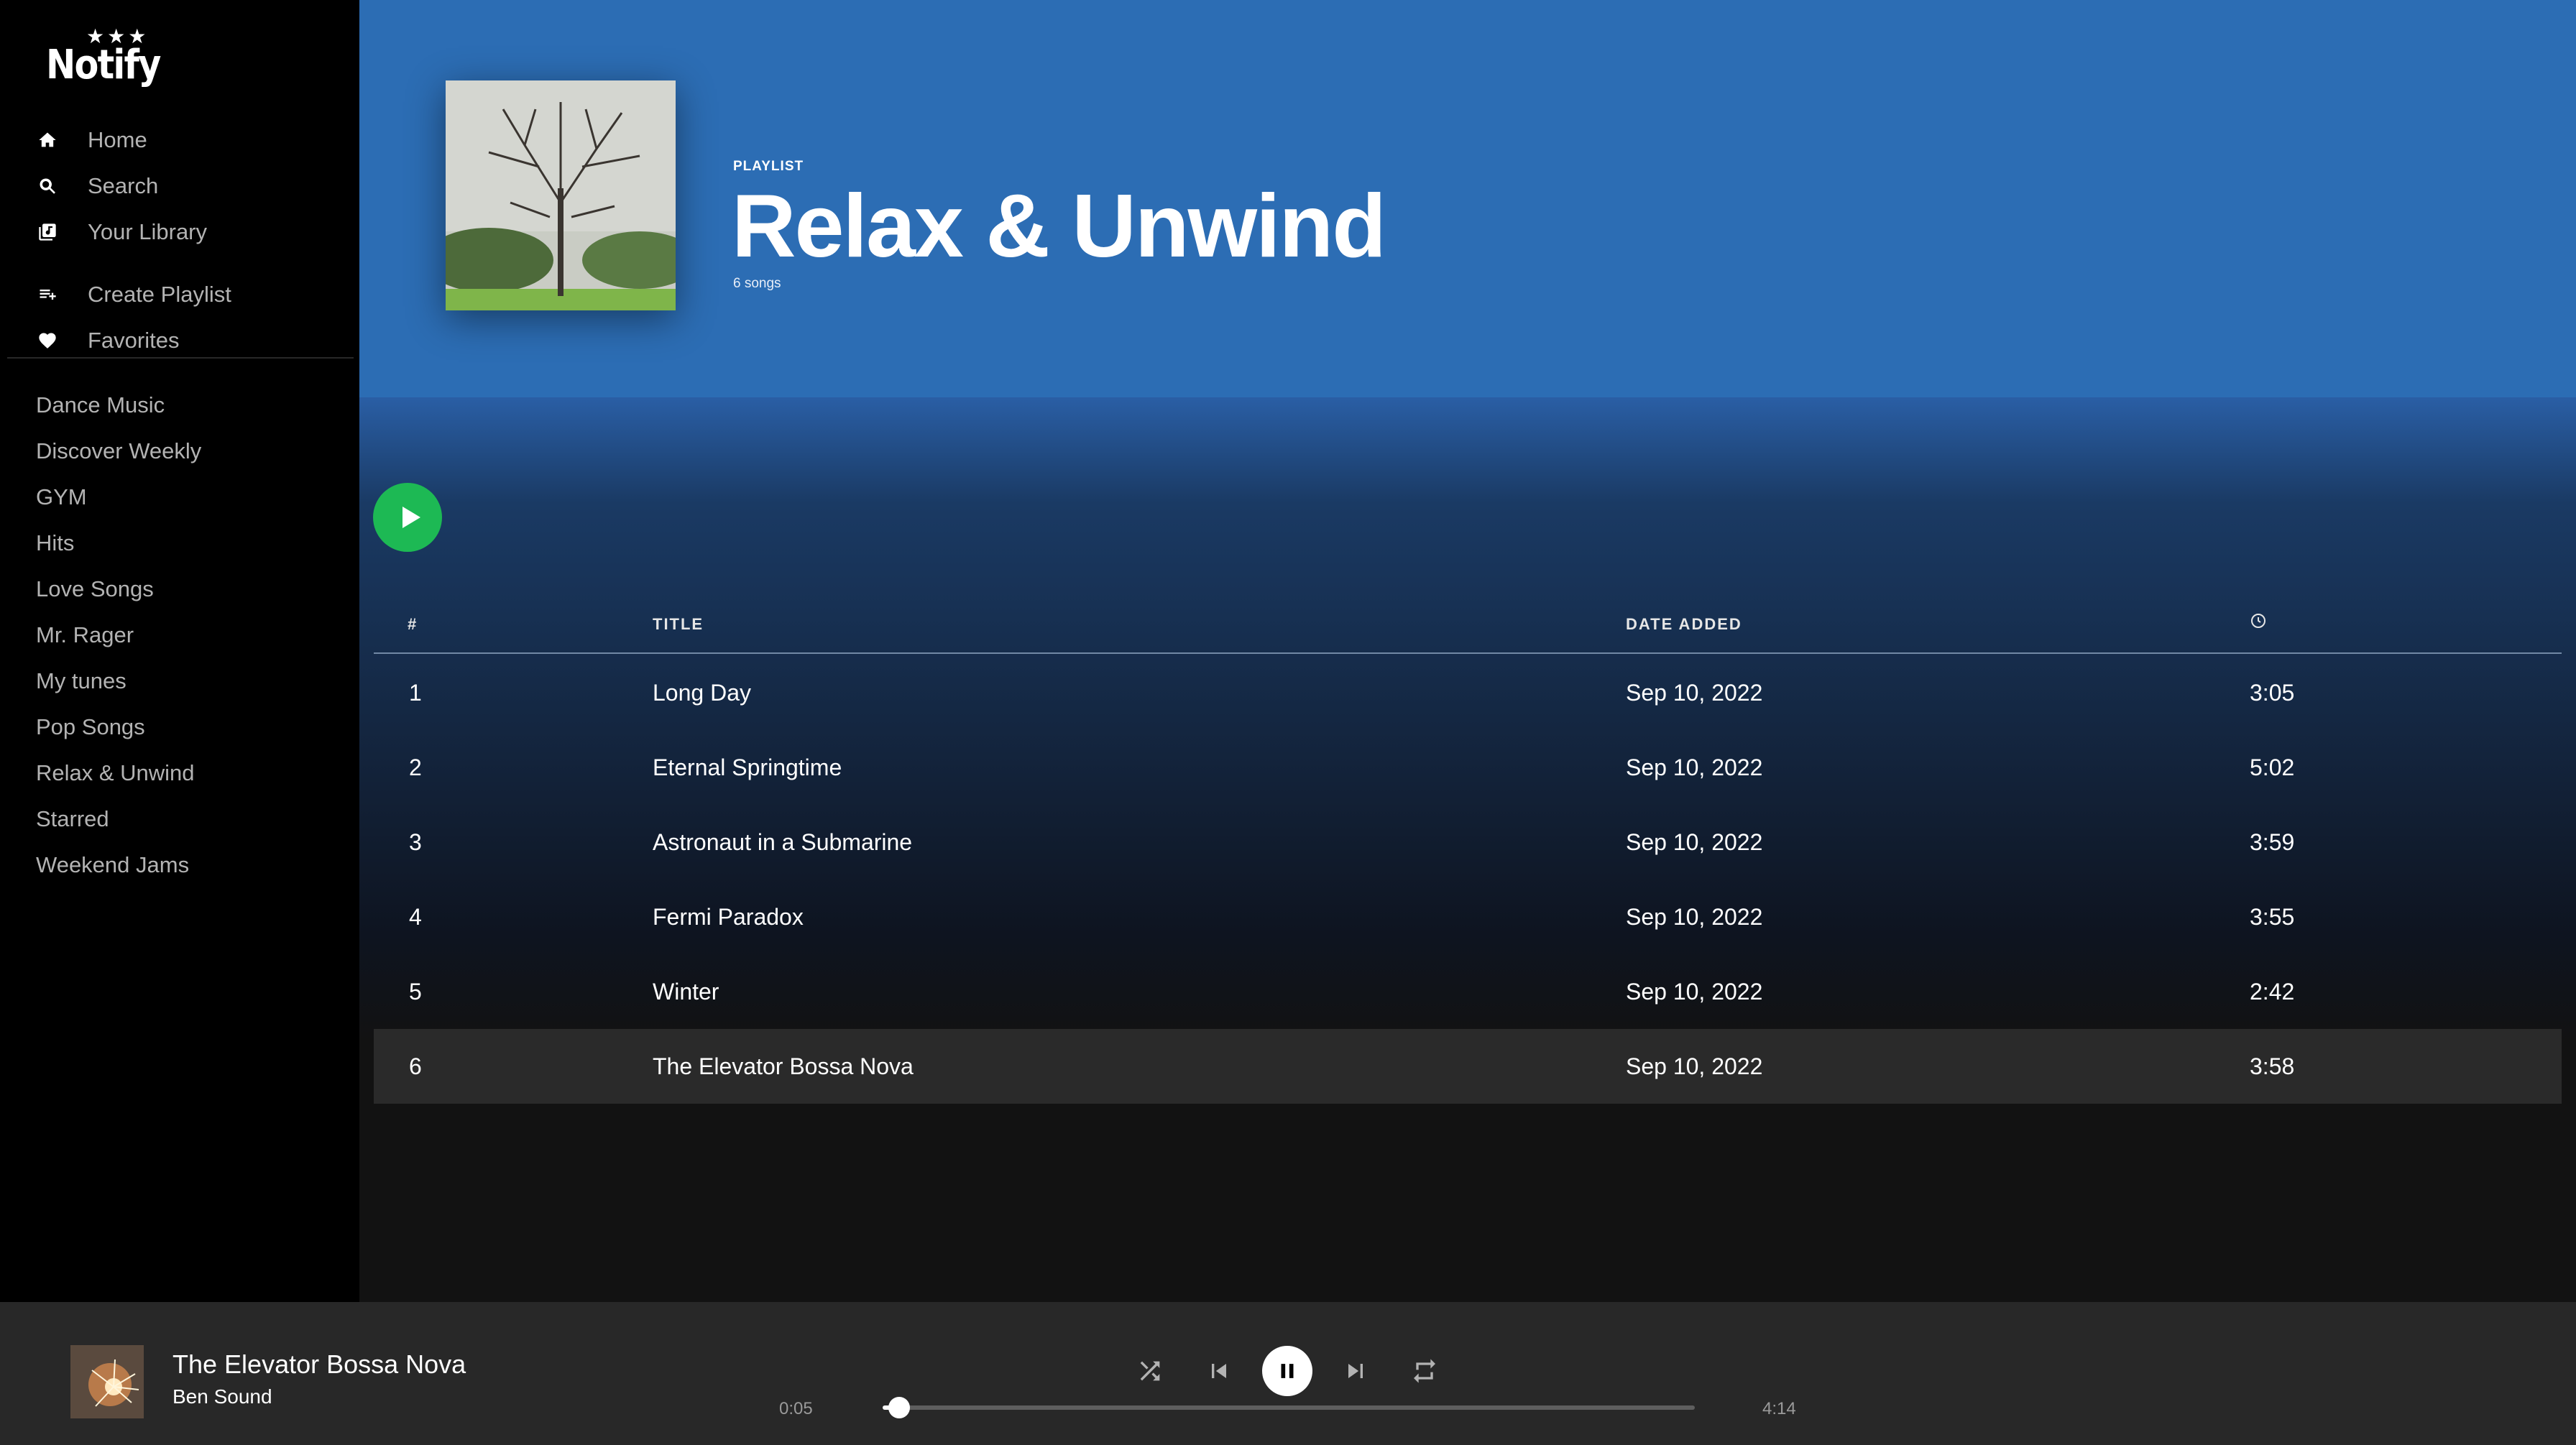 The width and height of the screenshot is (2576, 1445). I want to click on skip-back-icon, so click(1219, 1371).